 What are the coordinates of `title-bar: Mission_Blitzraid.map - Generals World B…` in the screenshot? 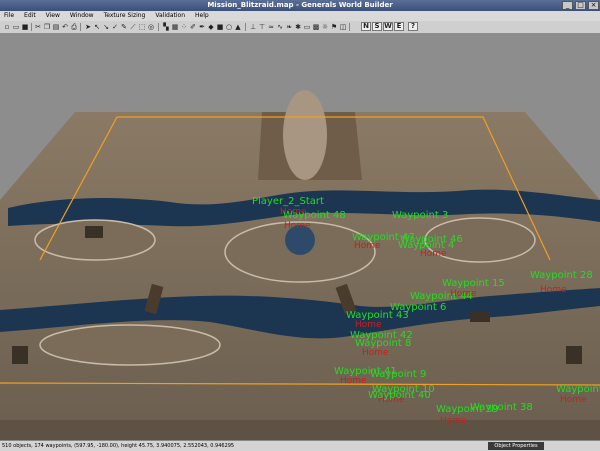 It's located at (300, 5).